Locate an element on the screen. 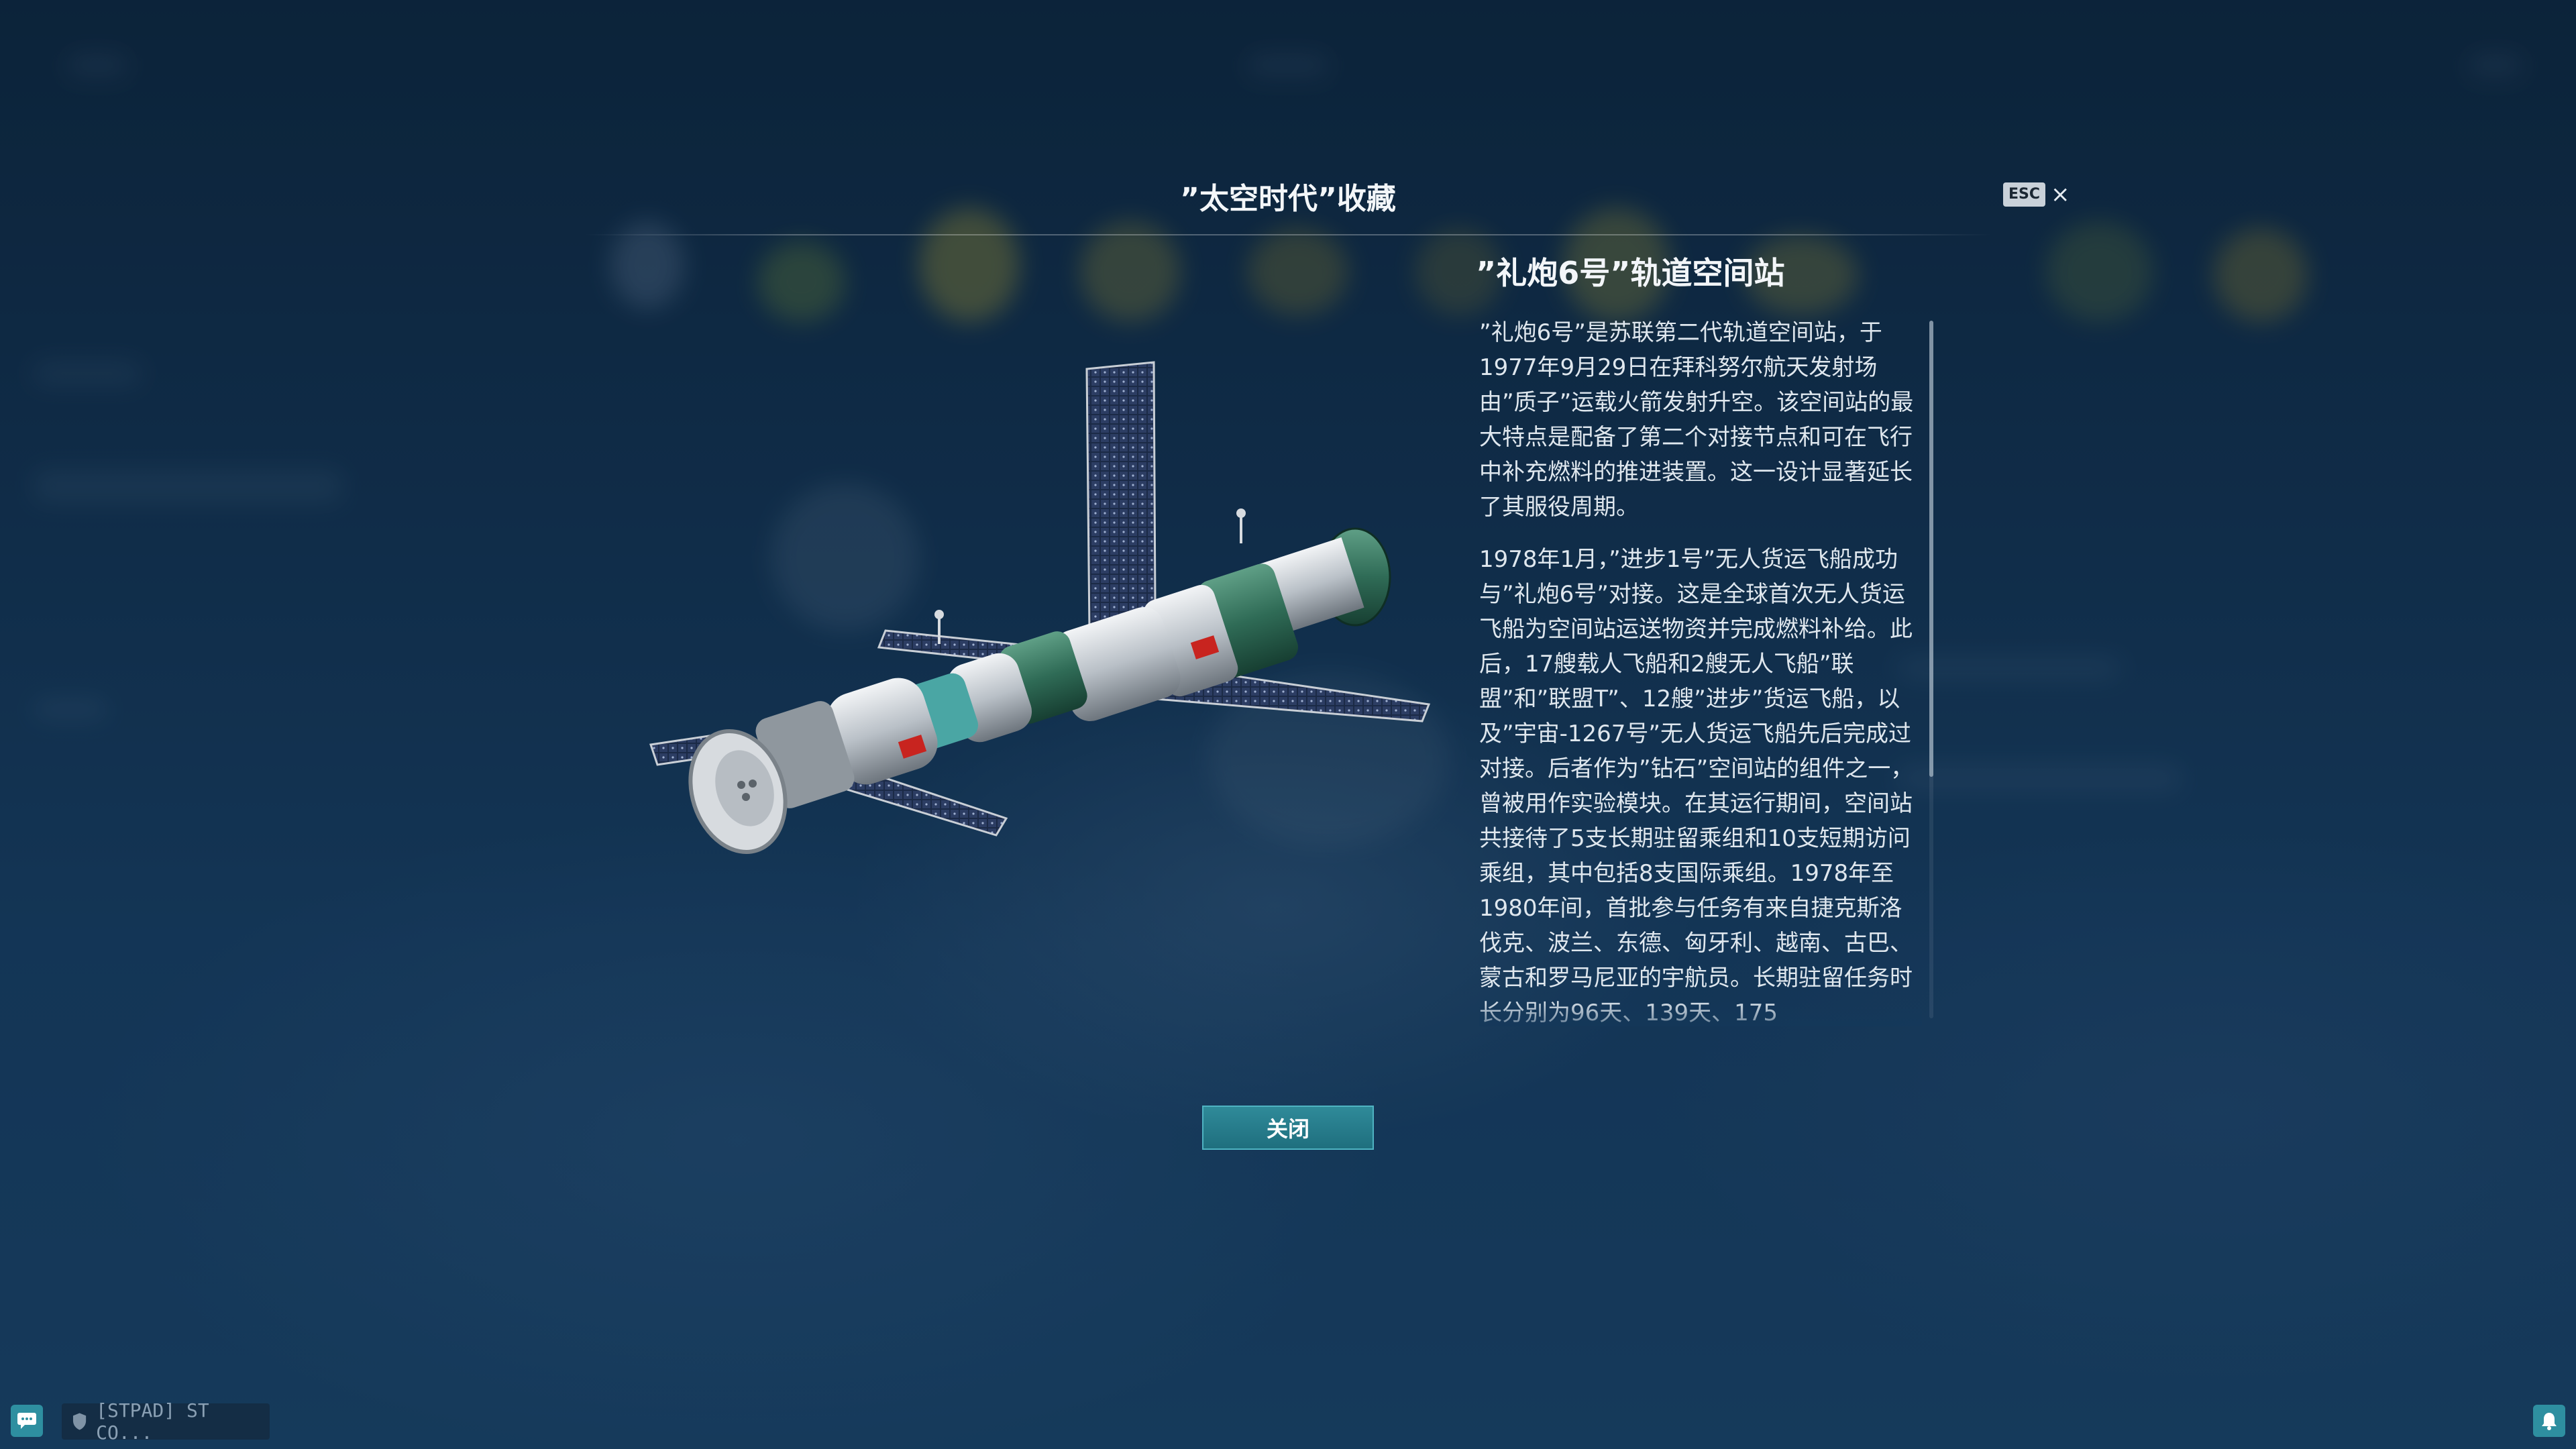 This screenshot has height=1449, width=2576. esc-close-control: ESC × is located at coordinates (2036, 194).